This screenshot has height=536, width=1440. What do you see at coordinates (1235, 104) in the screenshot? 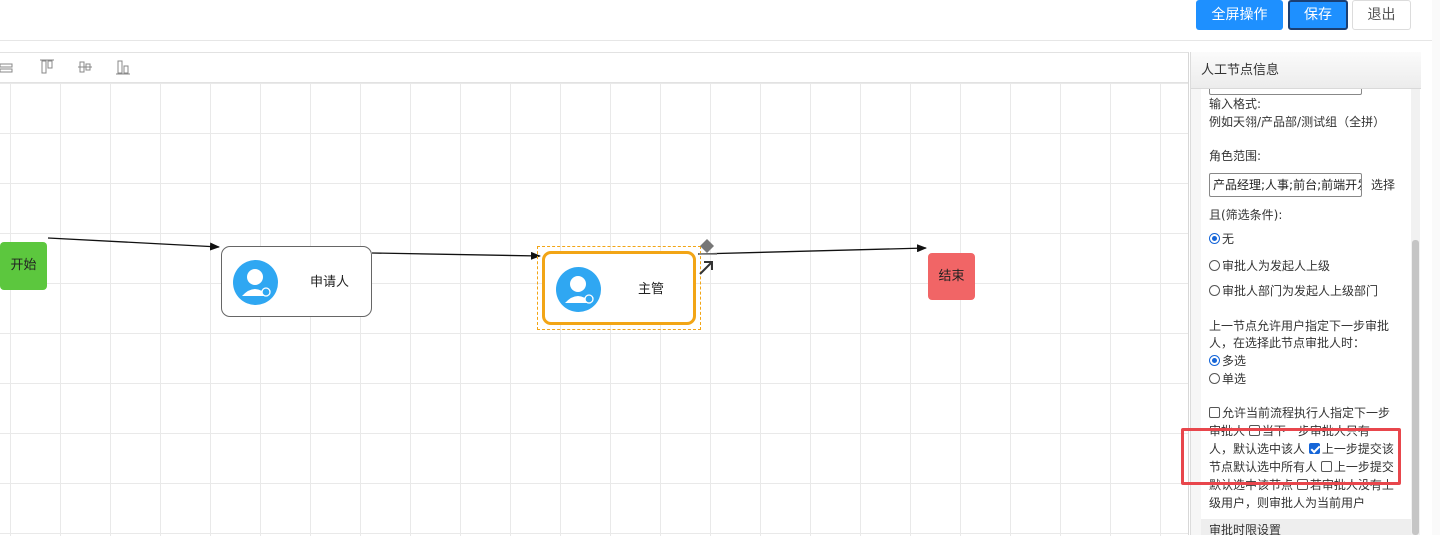
I see `input-format-label: 输入格式:` at bounding box center [1235, 104].